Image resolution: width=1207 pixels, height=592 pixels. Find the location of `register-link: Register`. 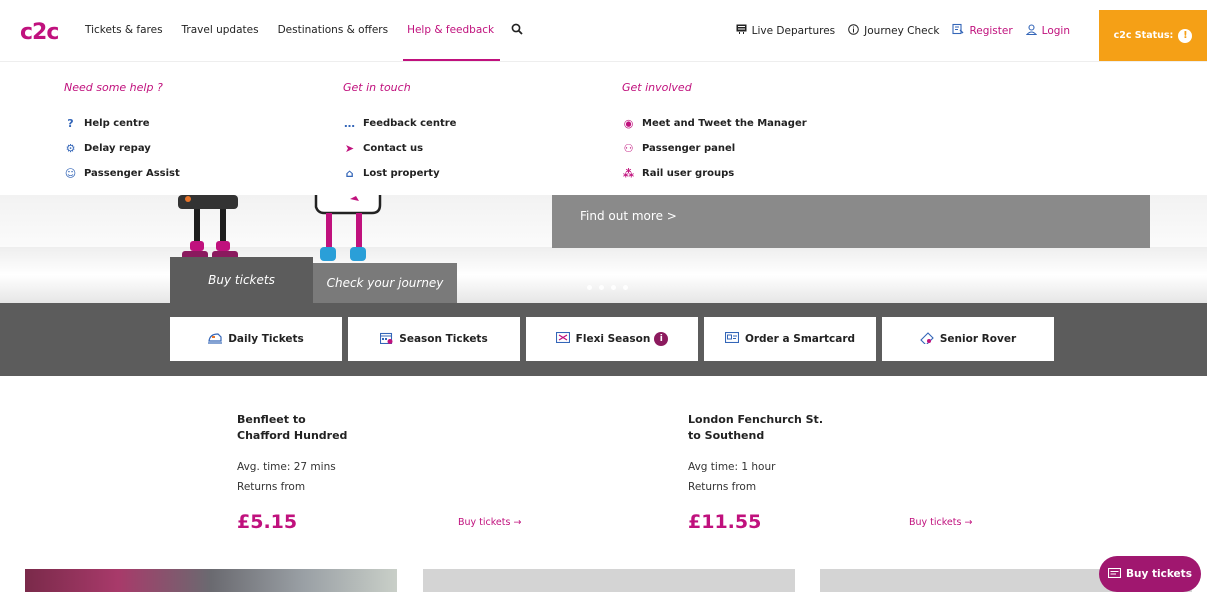

register-link: Register is located at coordinates (982, 30).